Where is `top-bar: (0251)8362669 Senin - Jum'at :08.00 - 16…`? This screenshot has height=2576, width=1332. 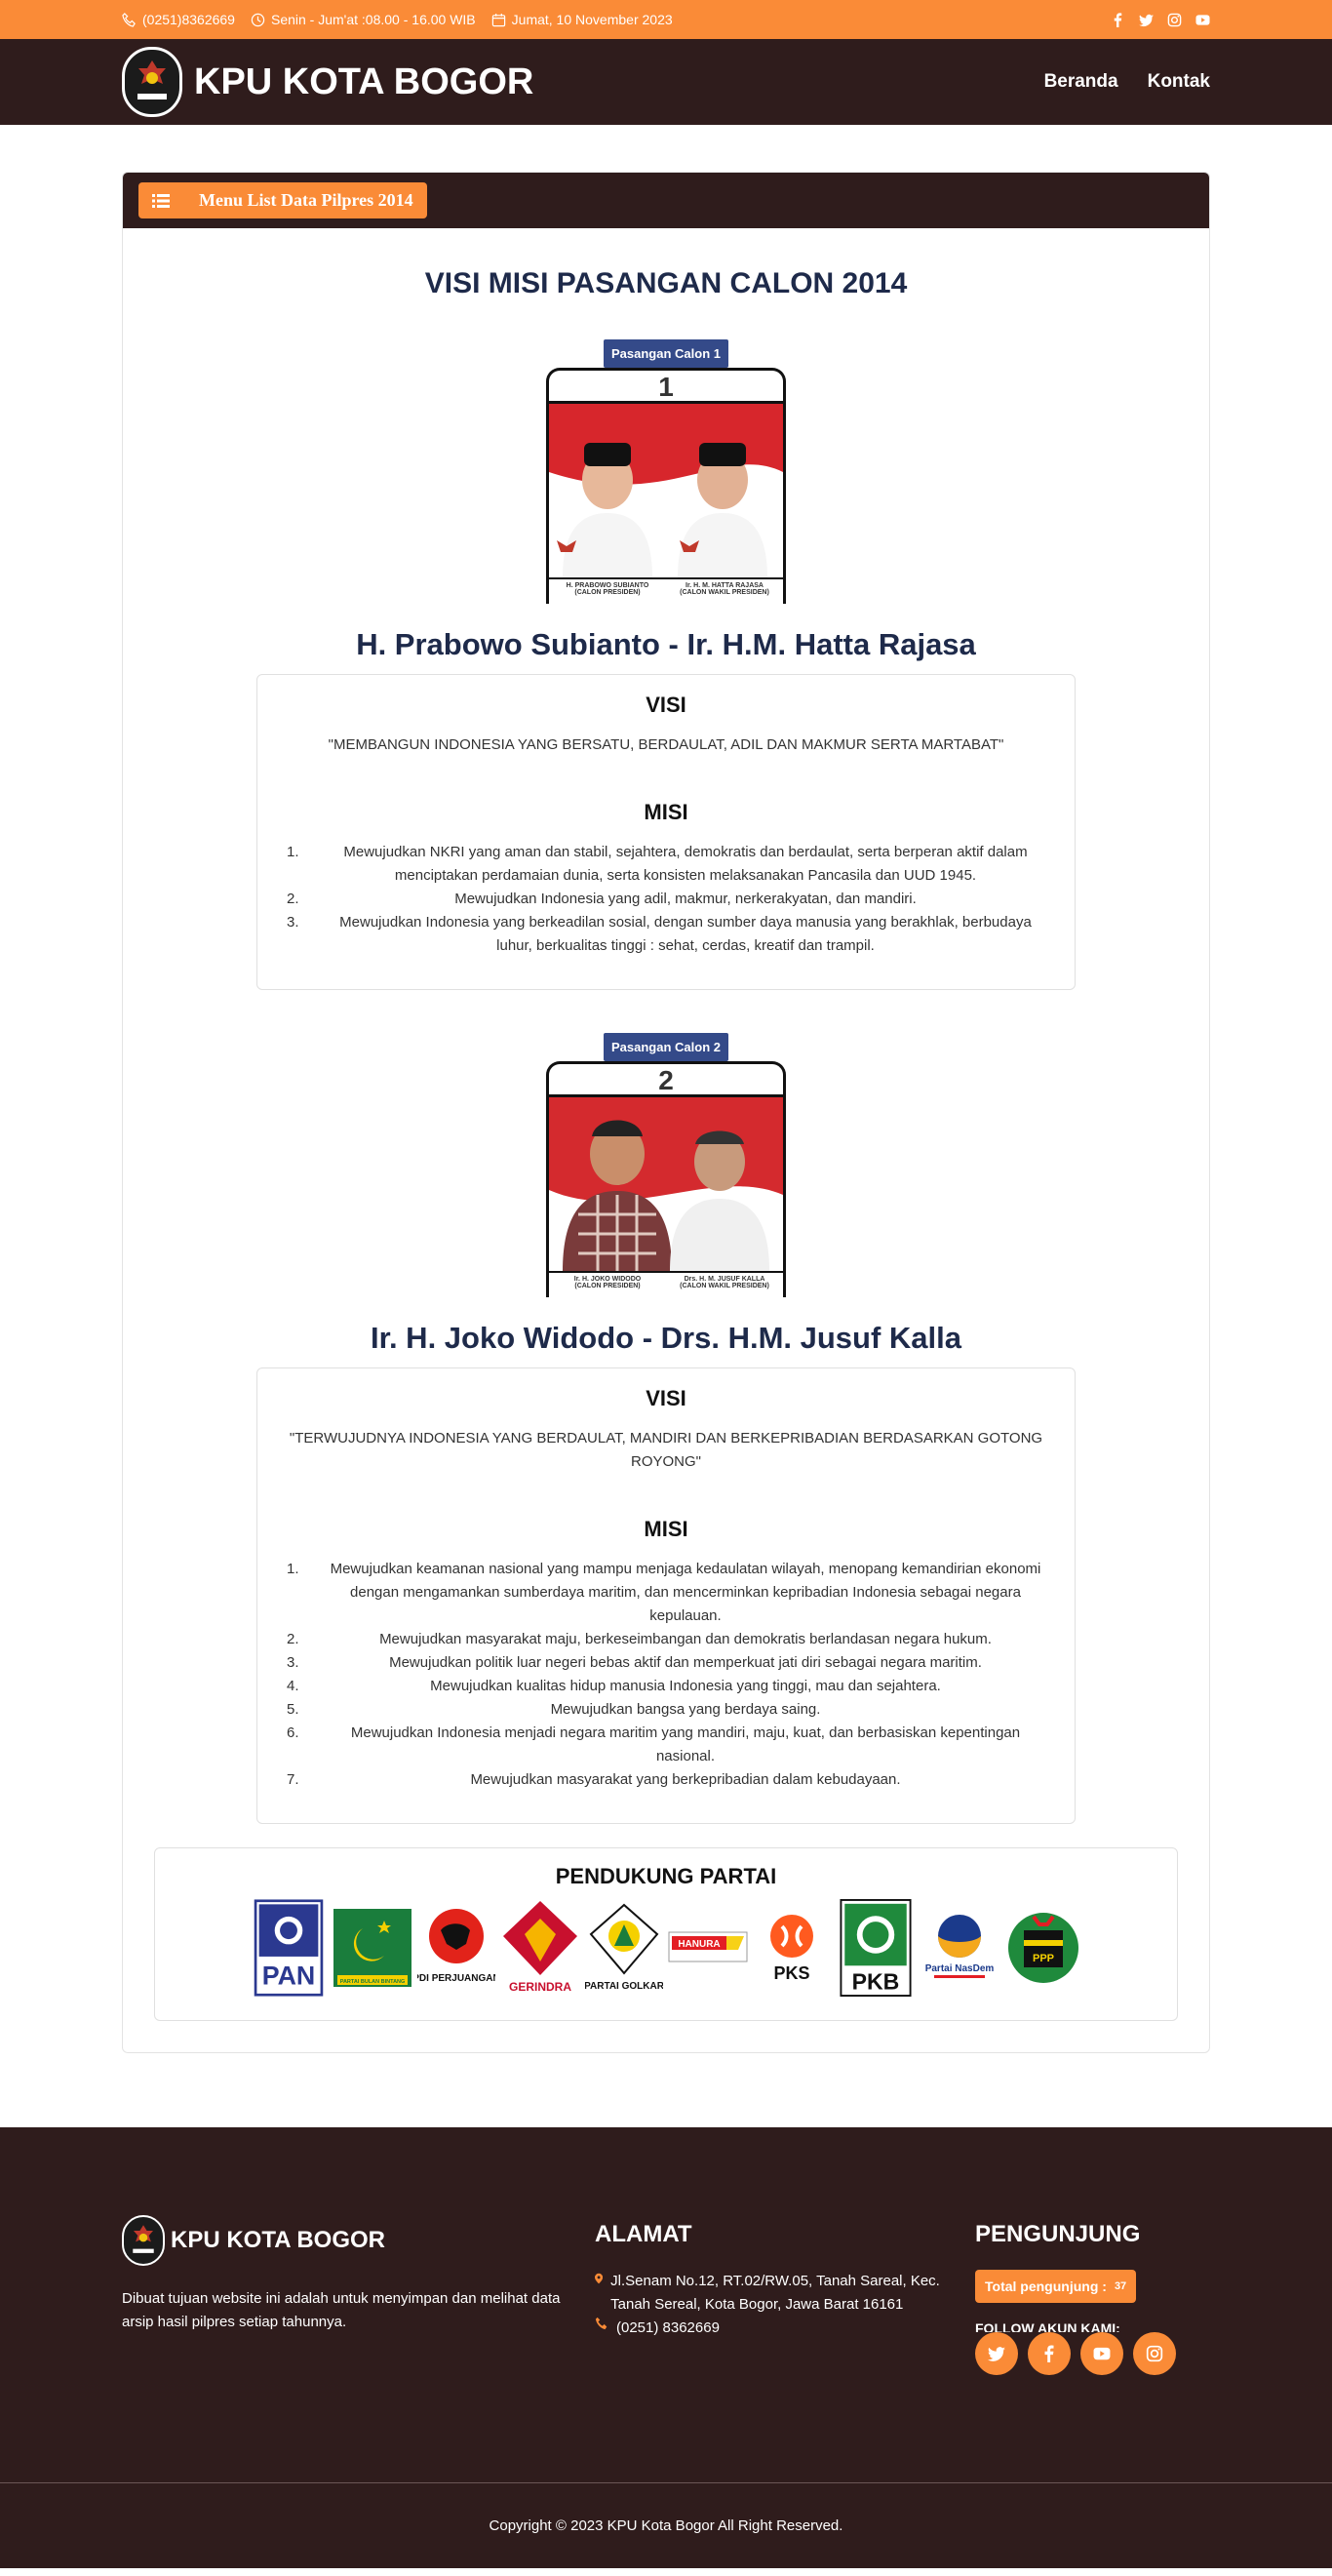
top-bar: (0251)8362669 Senin - Jum'at :08.00 - 16… is located at coordinates (666, 19).